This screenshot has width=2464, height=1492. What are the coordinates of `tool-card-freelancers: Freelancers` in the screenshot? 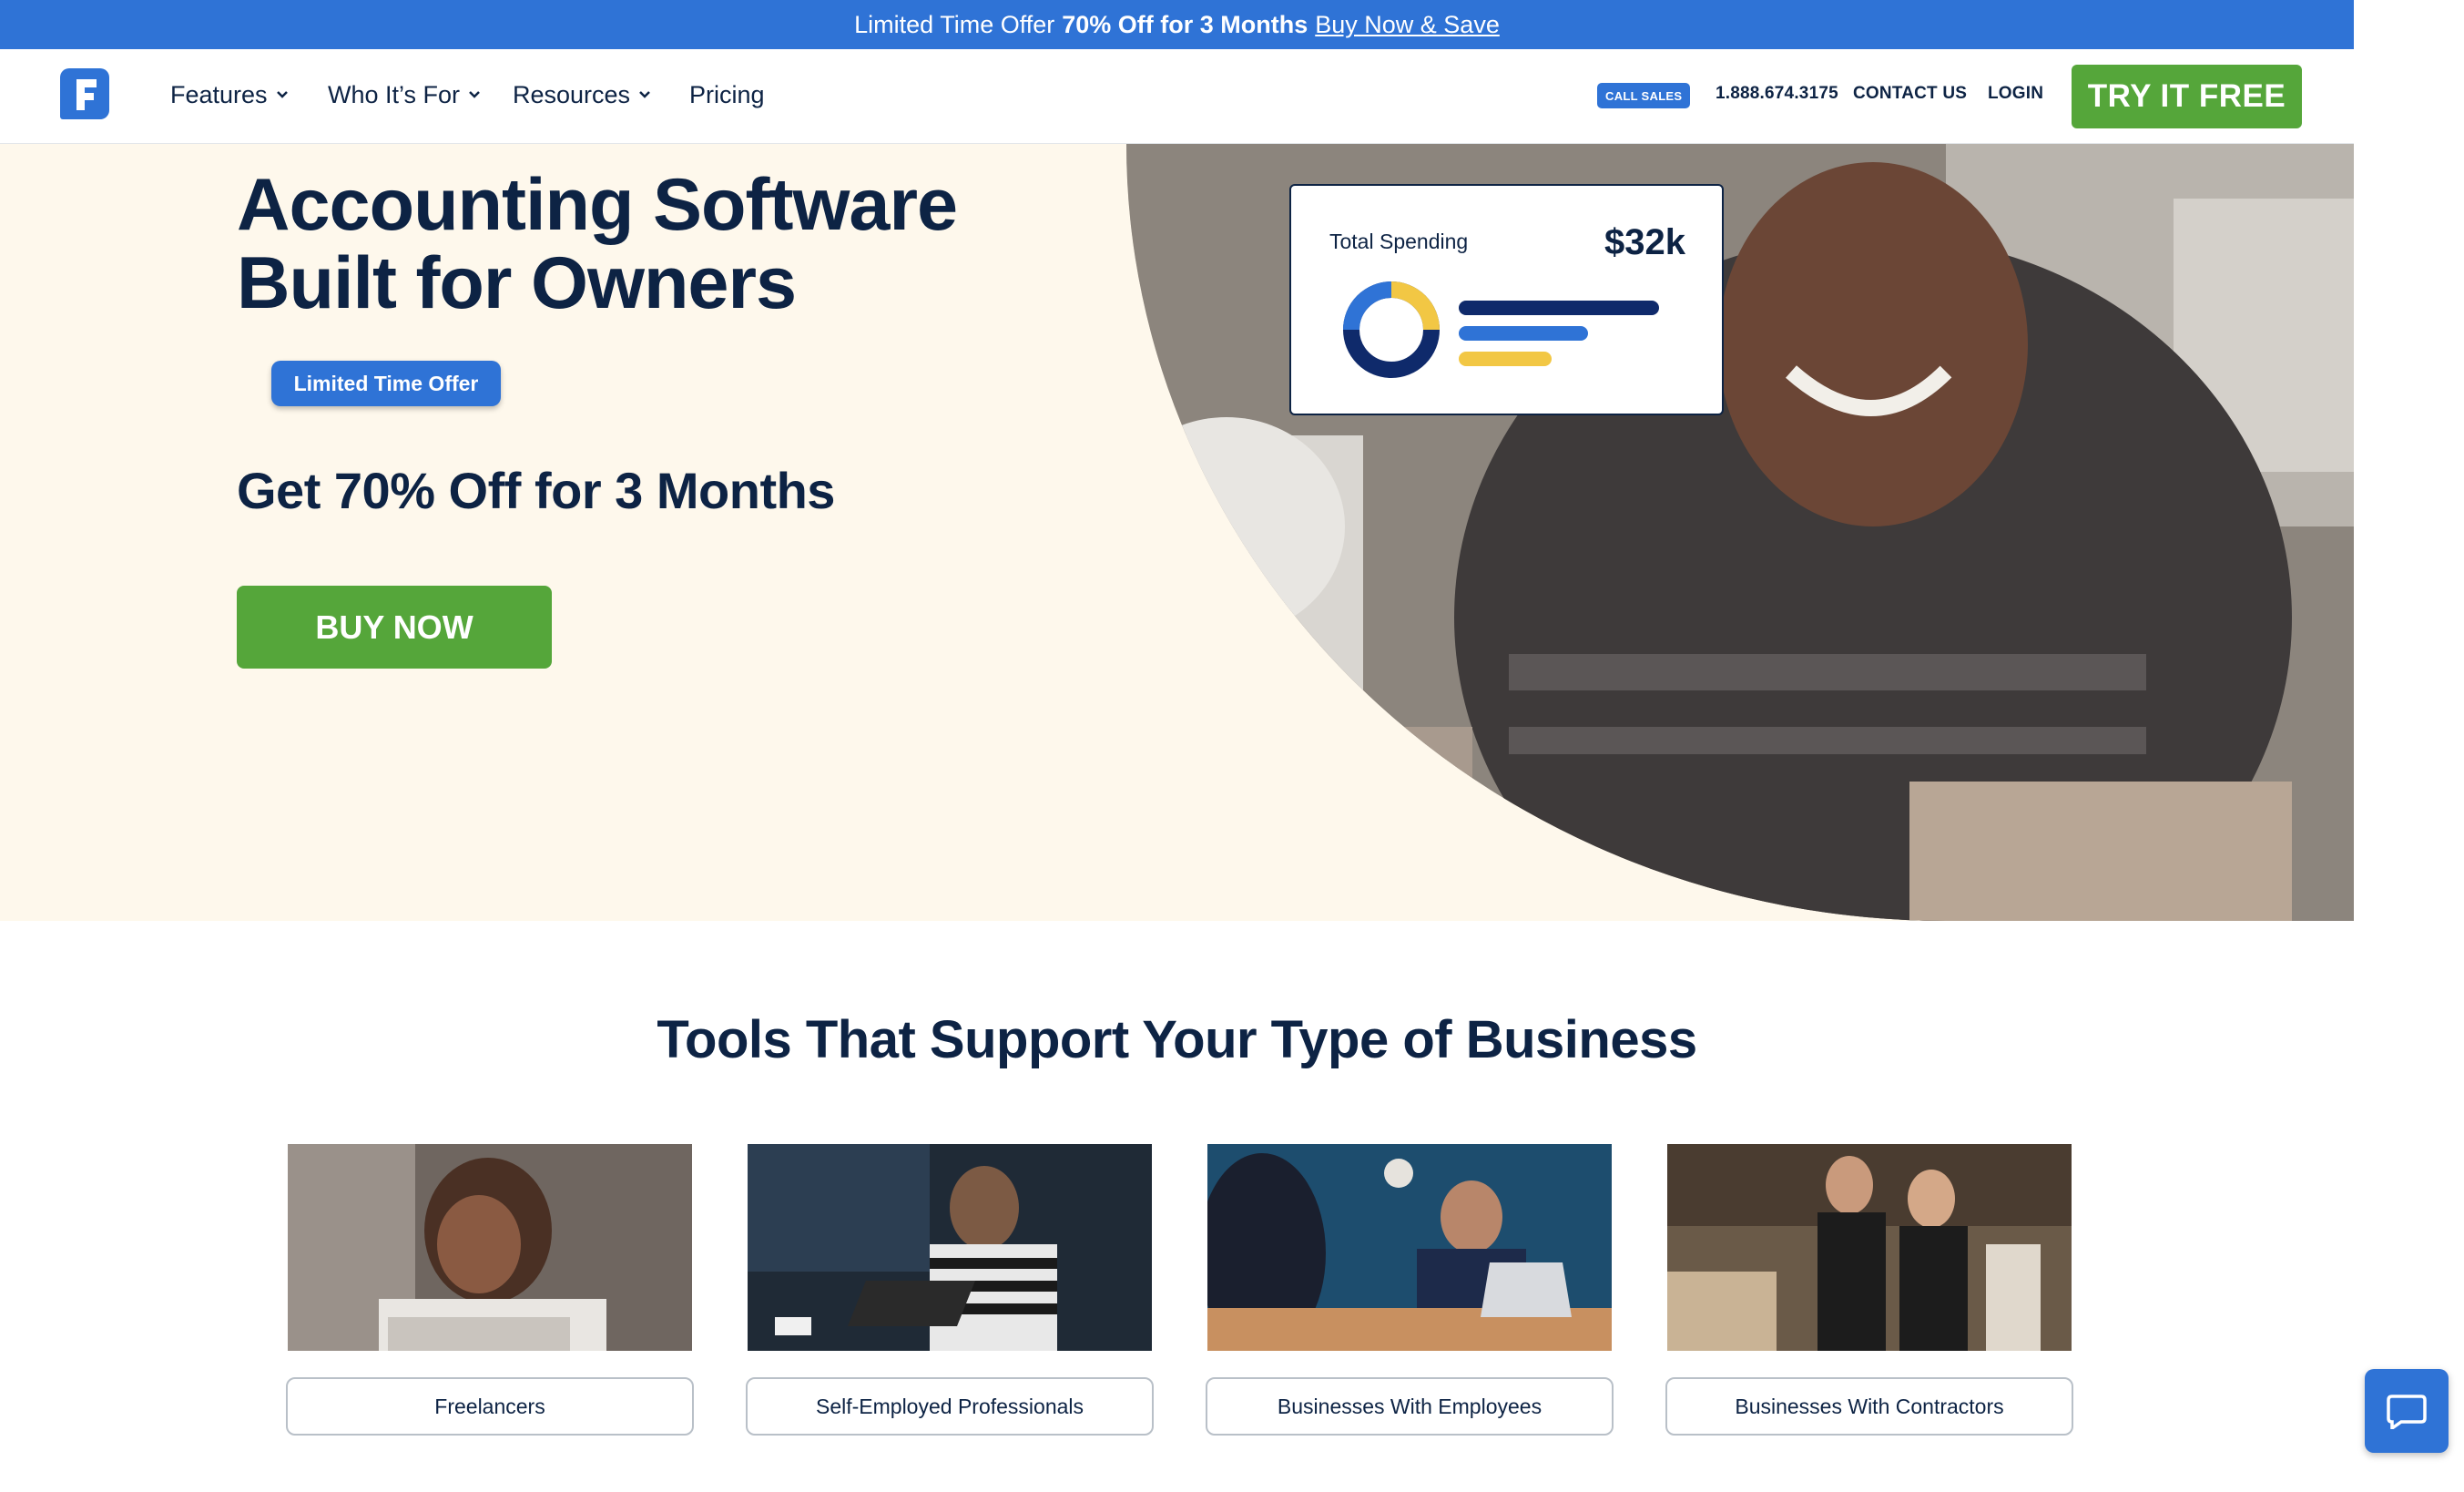 It's located at (490, 1290).